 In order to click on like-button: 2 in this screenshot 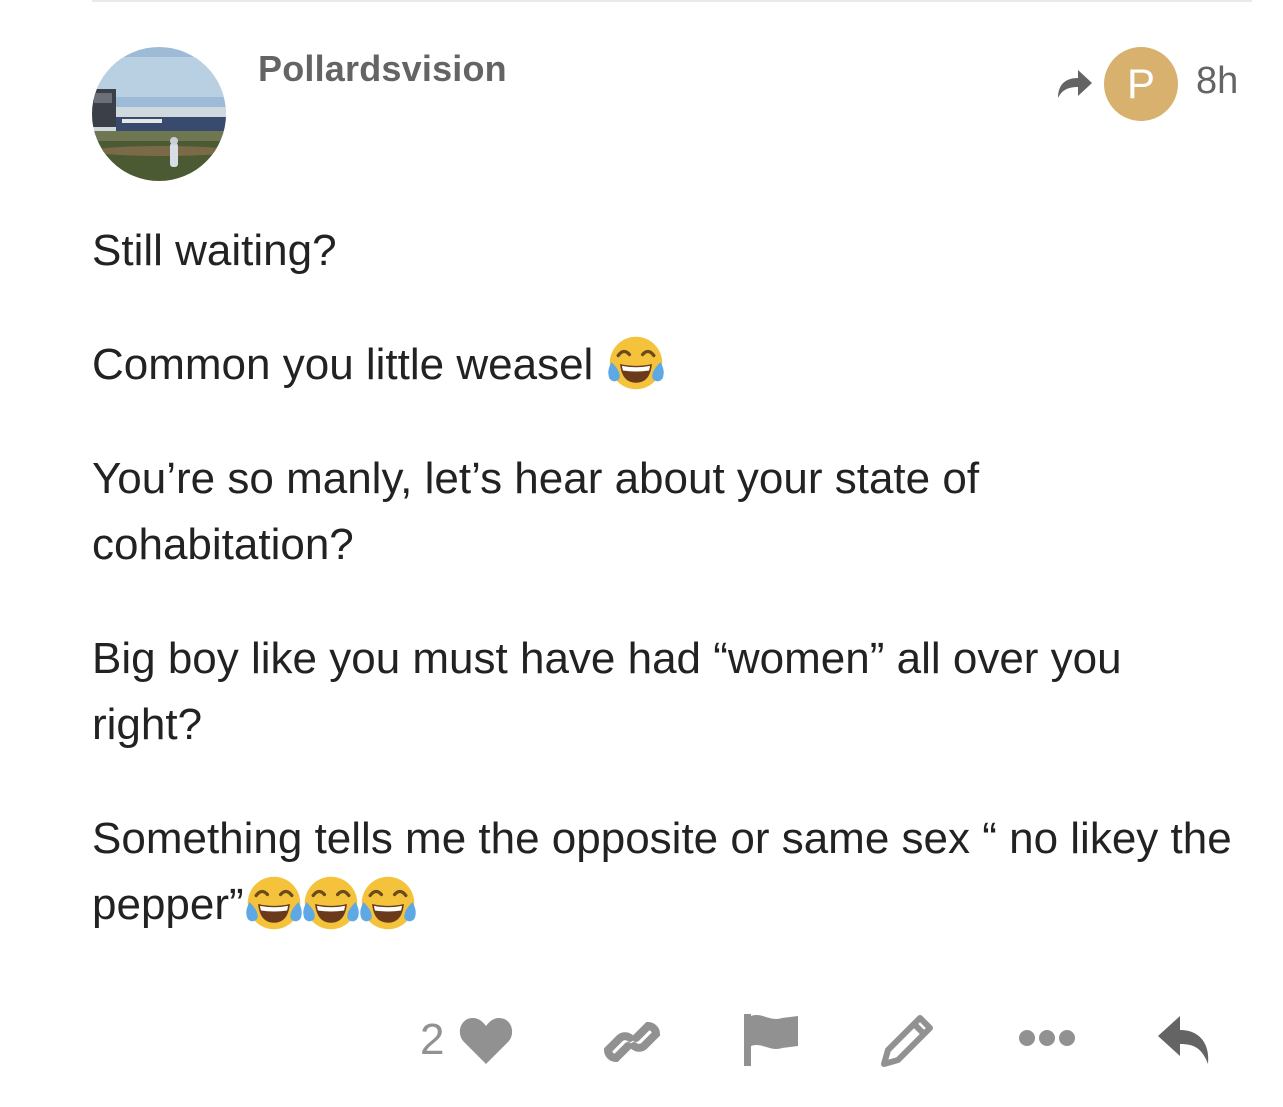, I will do `click(467, 1040)`.